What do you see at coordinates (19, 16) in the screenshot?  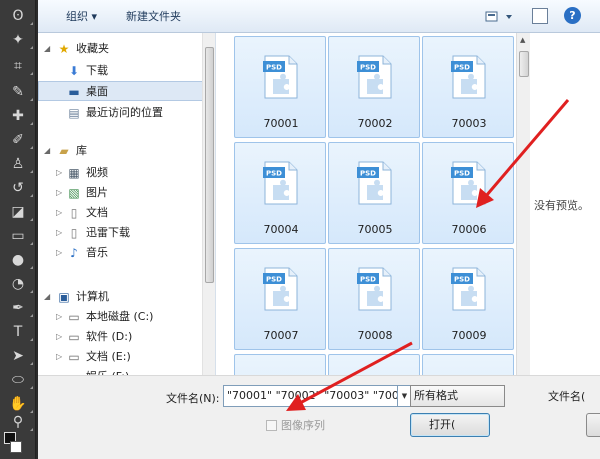 I see `lasso-tool-icon: ʘ` at bounding box center [19, 16].